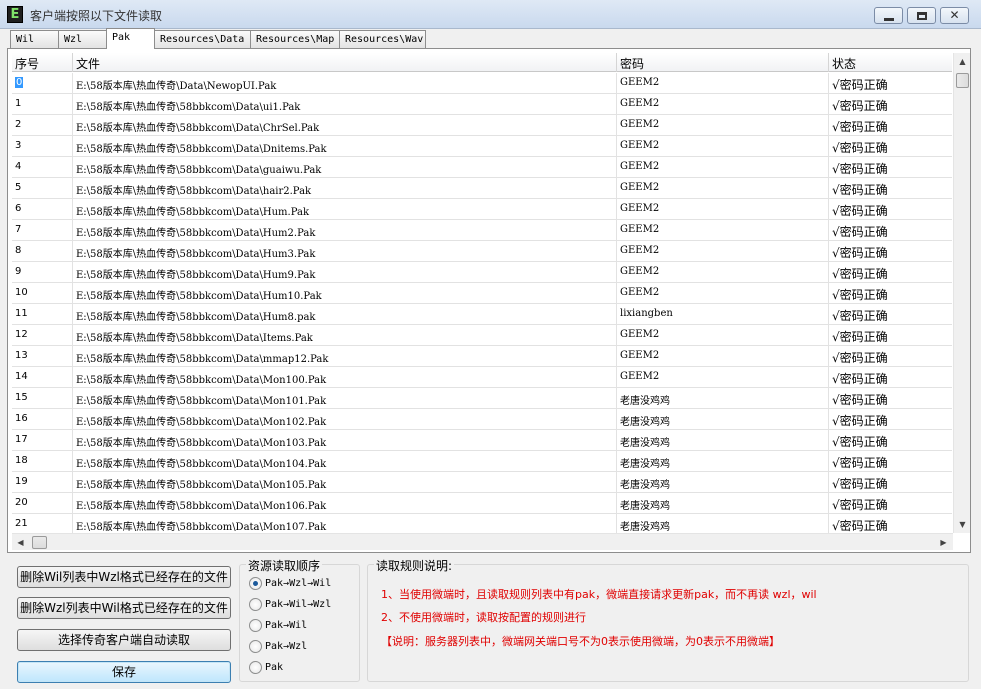 The image size is (981, 689). I want to click on tab-resources-data: Resources\Data, so click(202, 39).